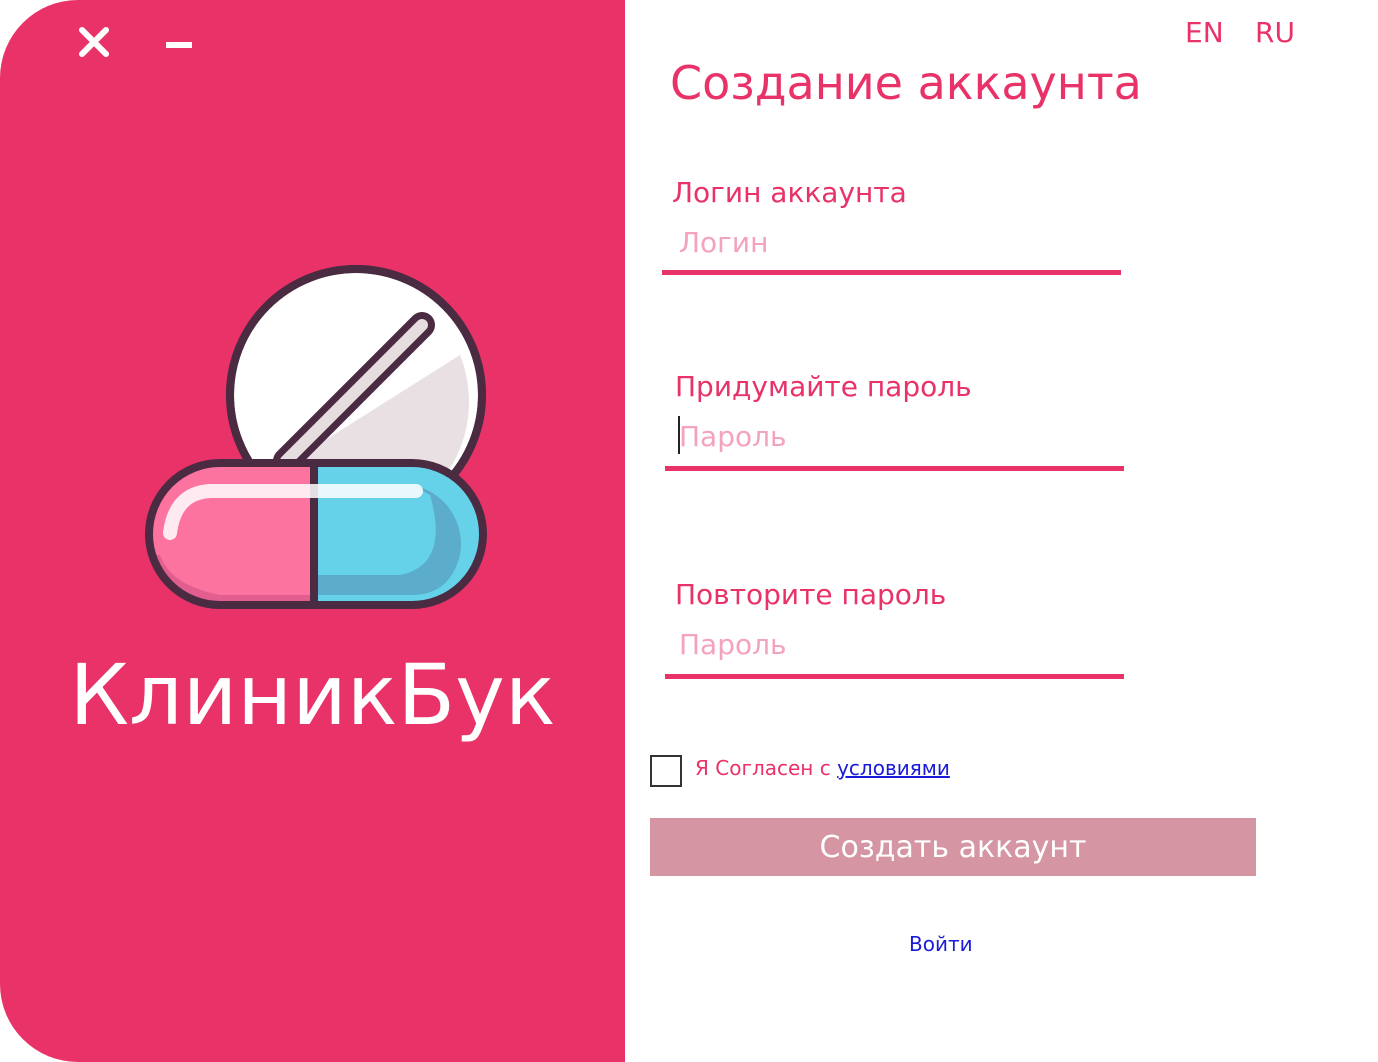 Image resolution: width=1378 pixels, height=1062 pixels. What do you see at coordinates (893, 768) in the screenshot?
I see `terms-link: условиями` at bounding box center [893, 768].